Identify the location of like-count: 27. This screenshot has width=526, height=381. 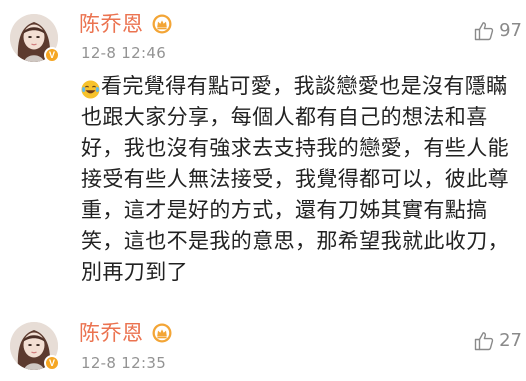
(510, 340).